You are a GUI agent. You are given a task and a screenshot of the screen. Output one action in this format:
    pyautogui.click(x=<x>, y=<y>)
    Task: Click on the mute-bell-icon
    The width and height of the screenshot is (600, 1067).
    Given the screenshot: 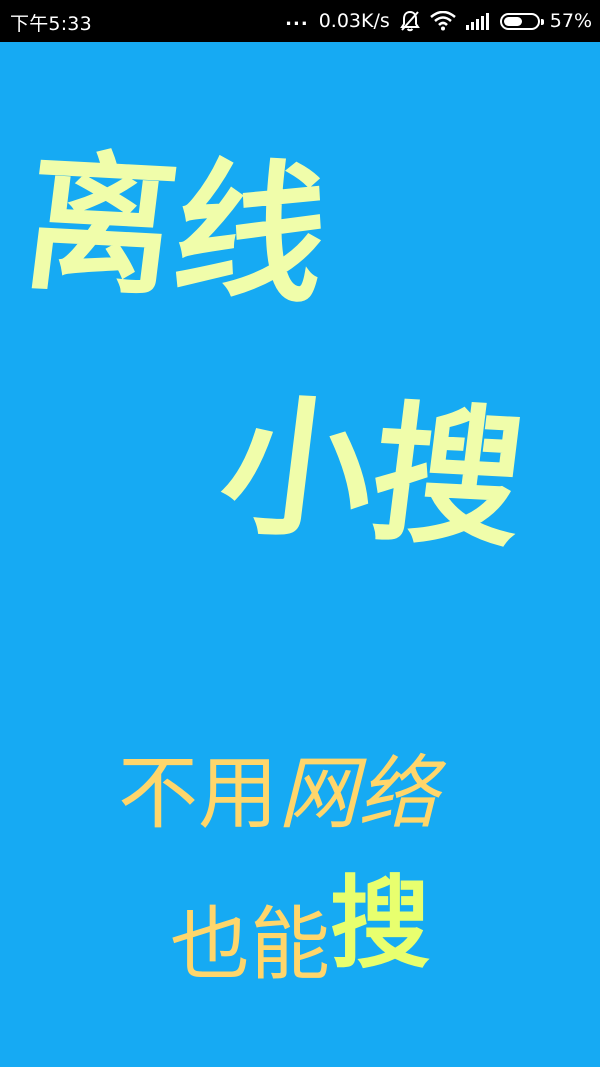 What is the action you would take?
    pyautogui.click(x=409, y=21)
    